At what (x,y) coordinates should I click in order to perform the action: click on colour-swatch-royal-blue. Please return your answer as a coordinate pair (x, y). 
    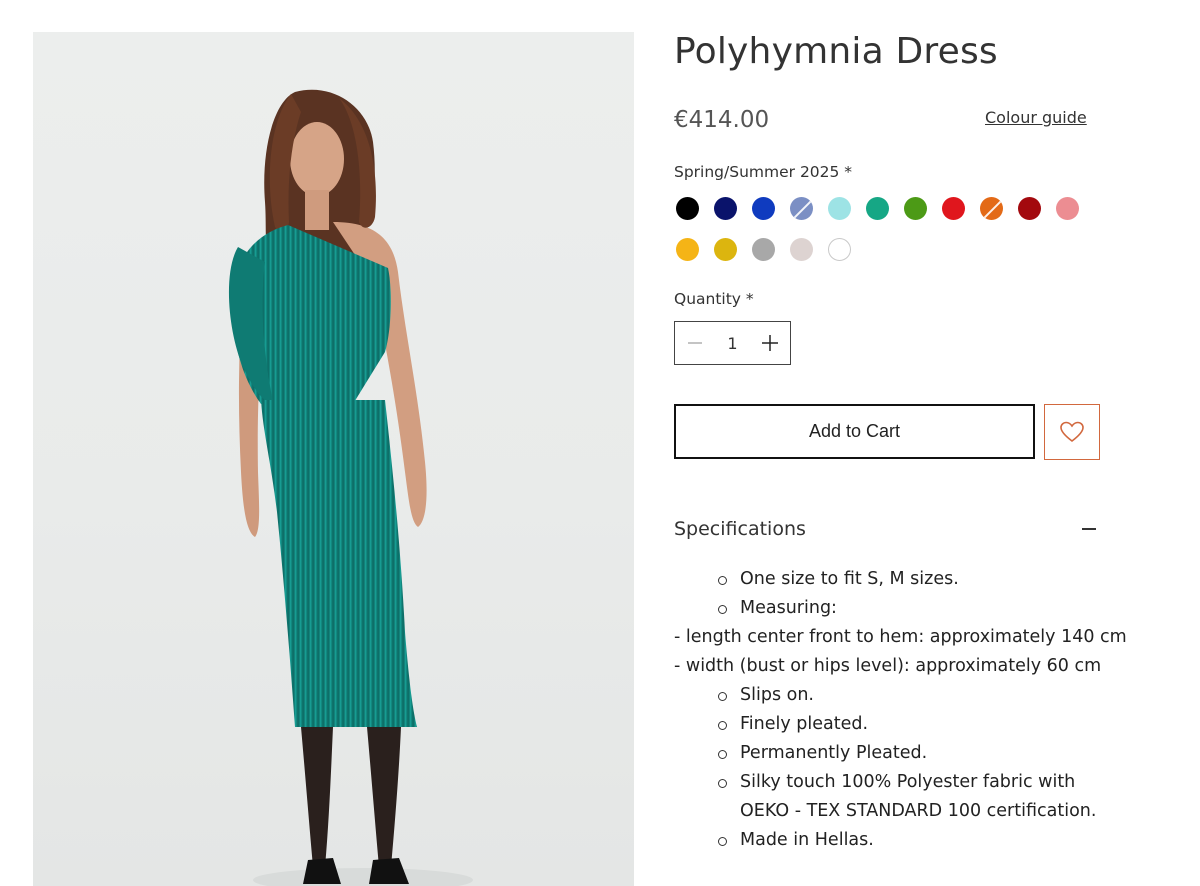
    Looking at the image, I should click on (763, 208).